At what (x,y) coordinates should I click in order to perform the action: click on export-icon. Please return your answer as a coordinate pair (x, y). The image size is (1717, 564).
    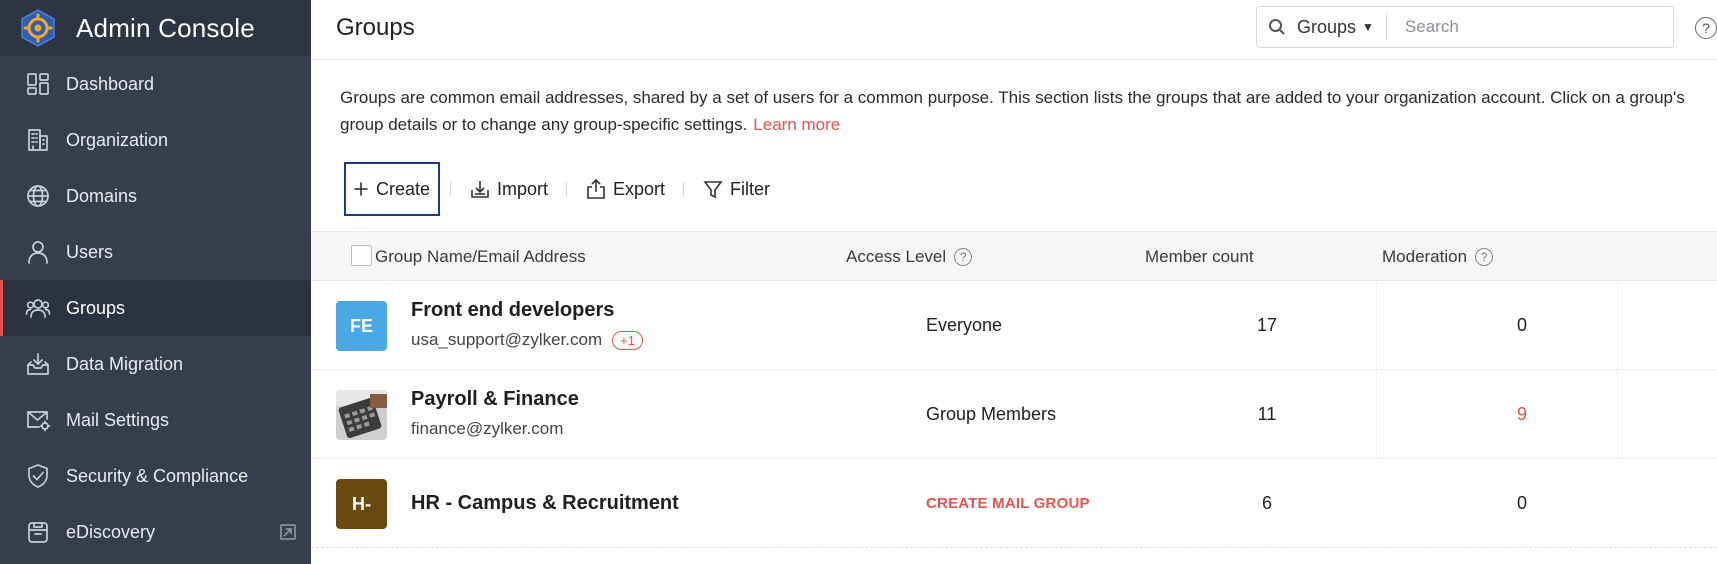
    Looking at the image, I should click on (596, 188).